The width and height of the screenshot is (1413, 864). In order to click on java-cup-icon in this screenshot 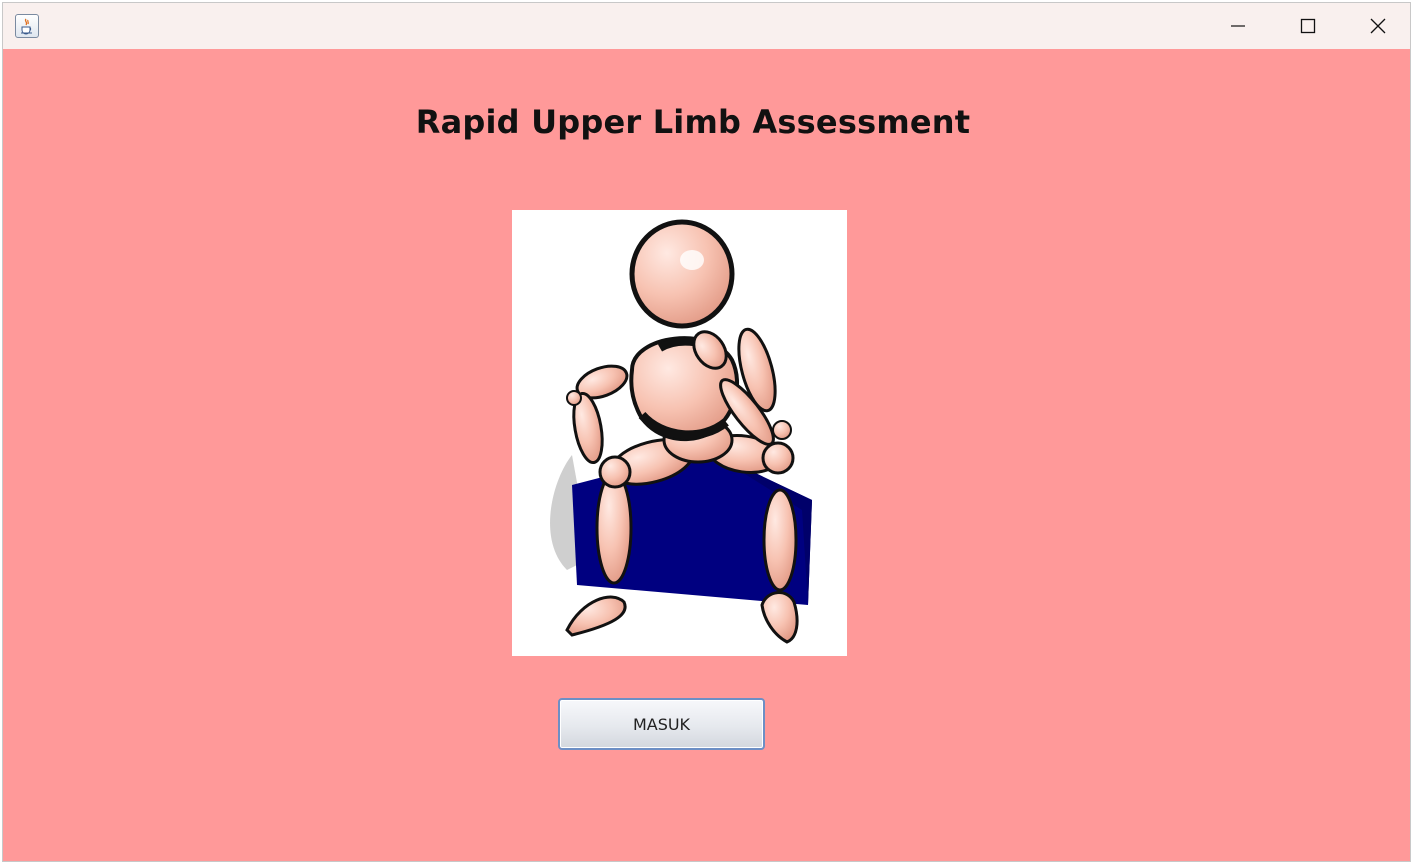, I will do `click(27, 26)`.